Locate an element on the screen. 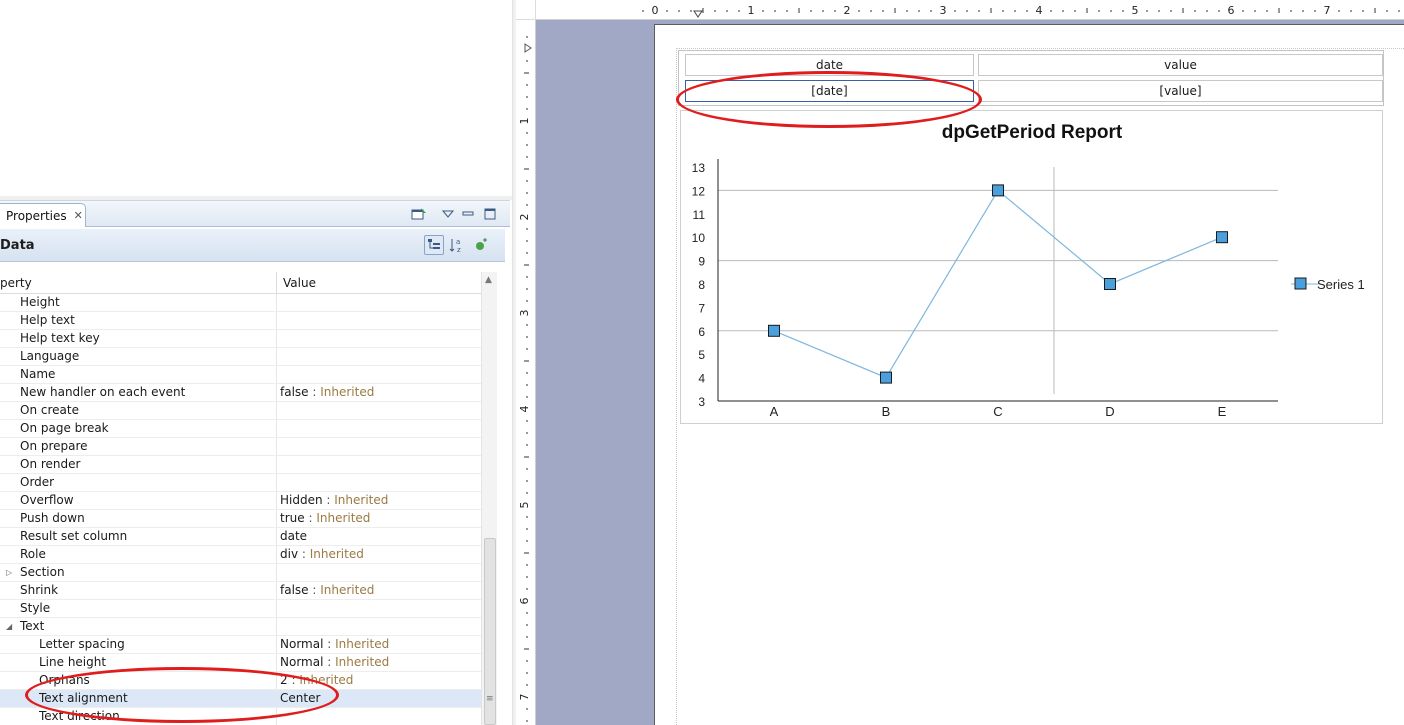 This screenshot has width=1404, height=725. property-value-text: Center is located at coordinates (300, 698).